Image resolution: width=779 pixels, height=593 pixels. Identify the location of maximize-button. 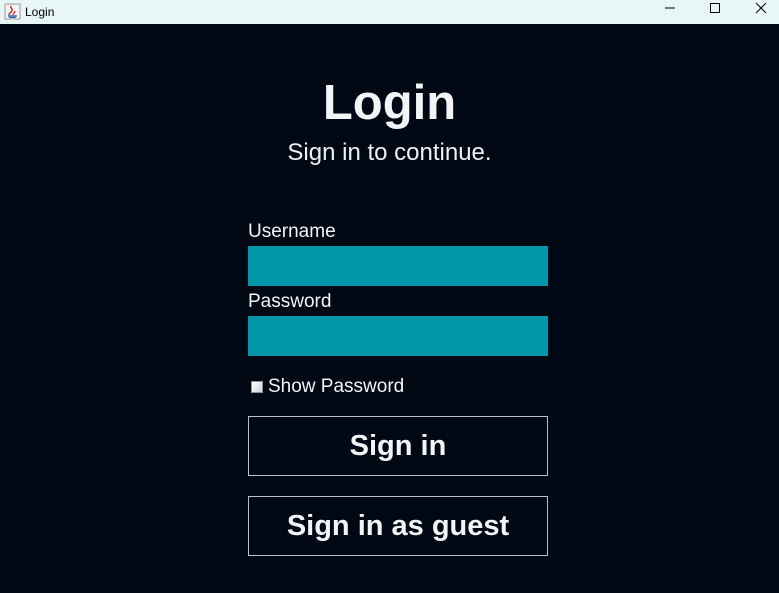
(715, 10).